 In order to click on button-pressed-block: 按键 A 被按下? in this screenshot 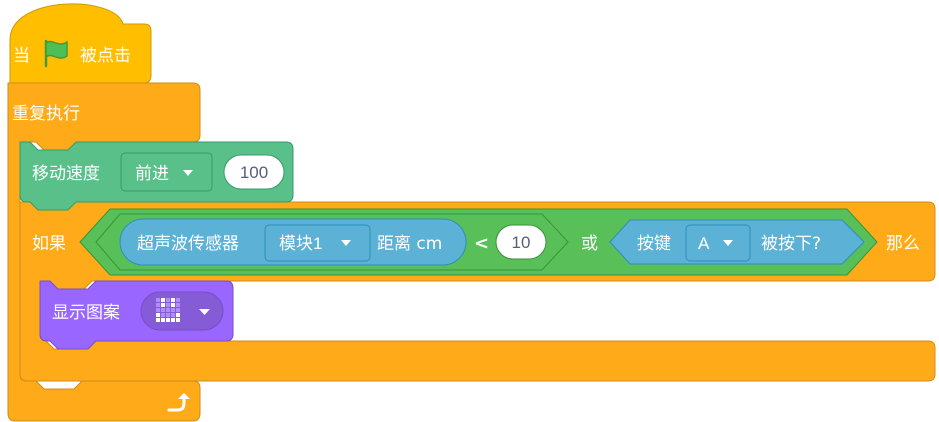, I will do `click(737, 242)`.